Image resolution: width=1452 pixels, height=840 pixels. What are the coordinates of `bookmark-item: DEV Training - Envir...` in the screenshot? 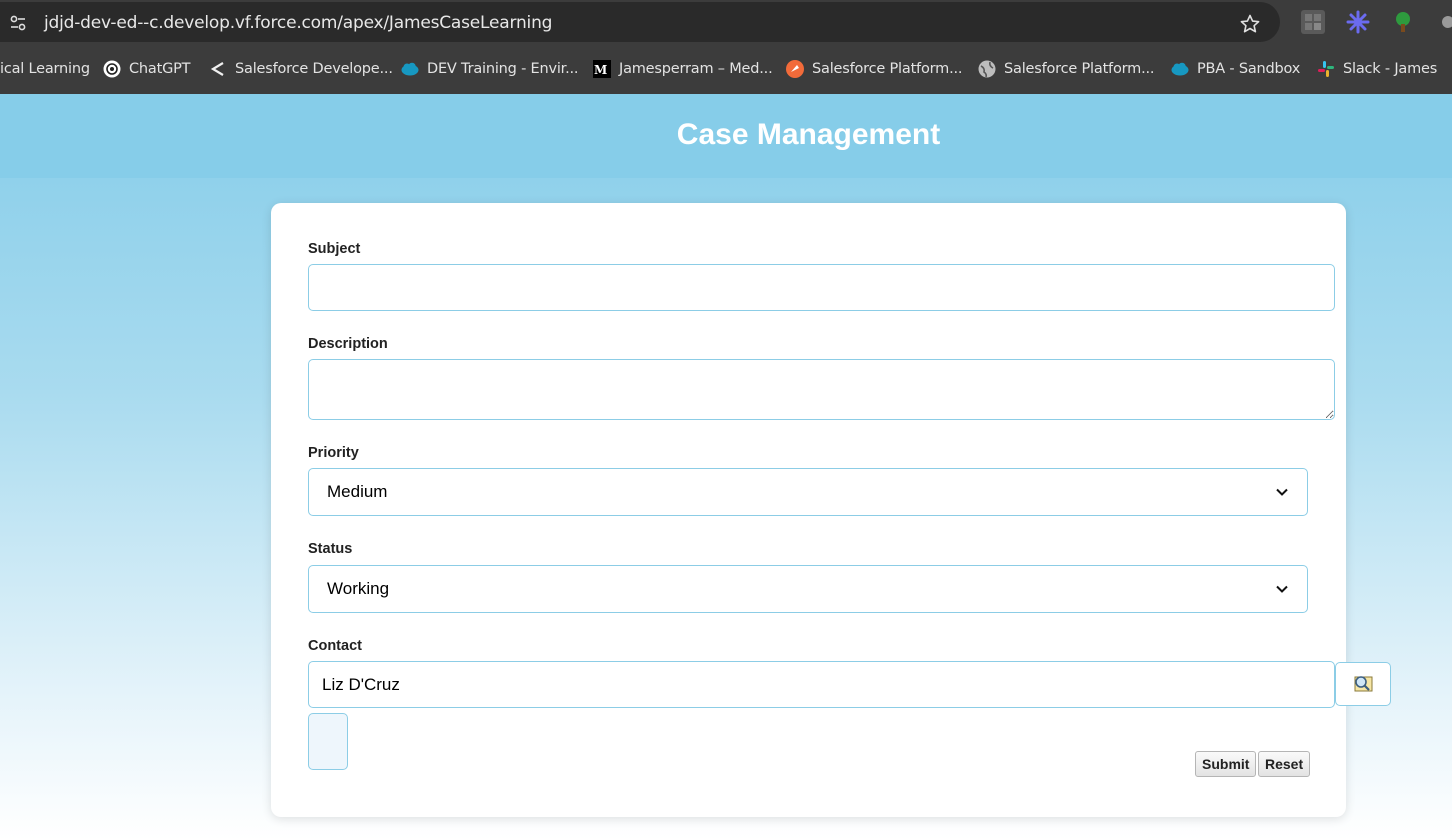 It's located at (490, 69).